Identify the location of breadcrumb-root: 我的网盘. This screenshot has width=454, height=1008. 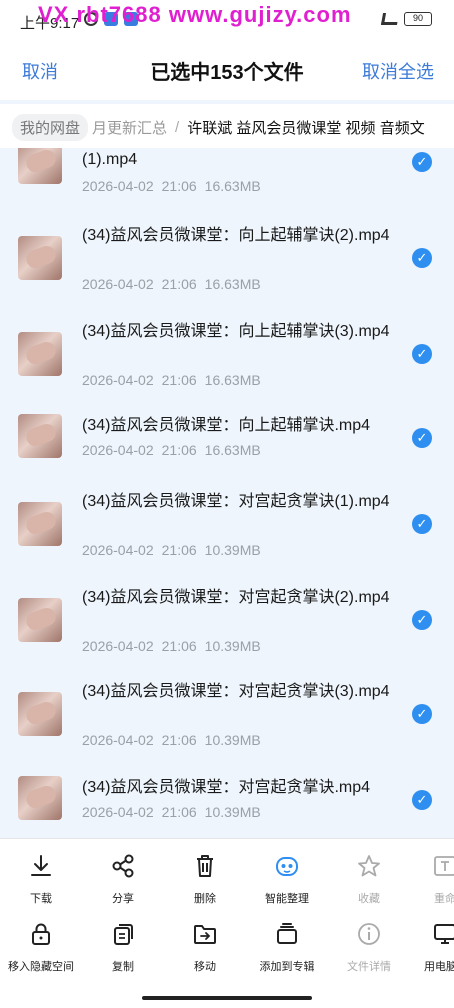
(50, 127).